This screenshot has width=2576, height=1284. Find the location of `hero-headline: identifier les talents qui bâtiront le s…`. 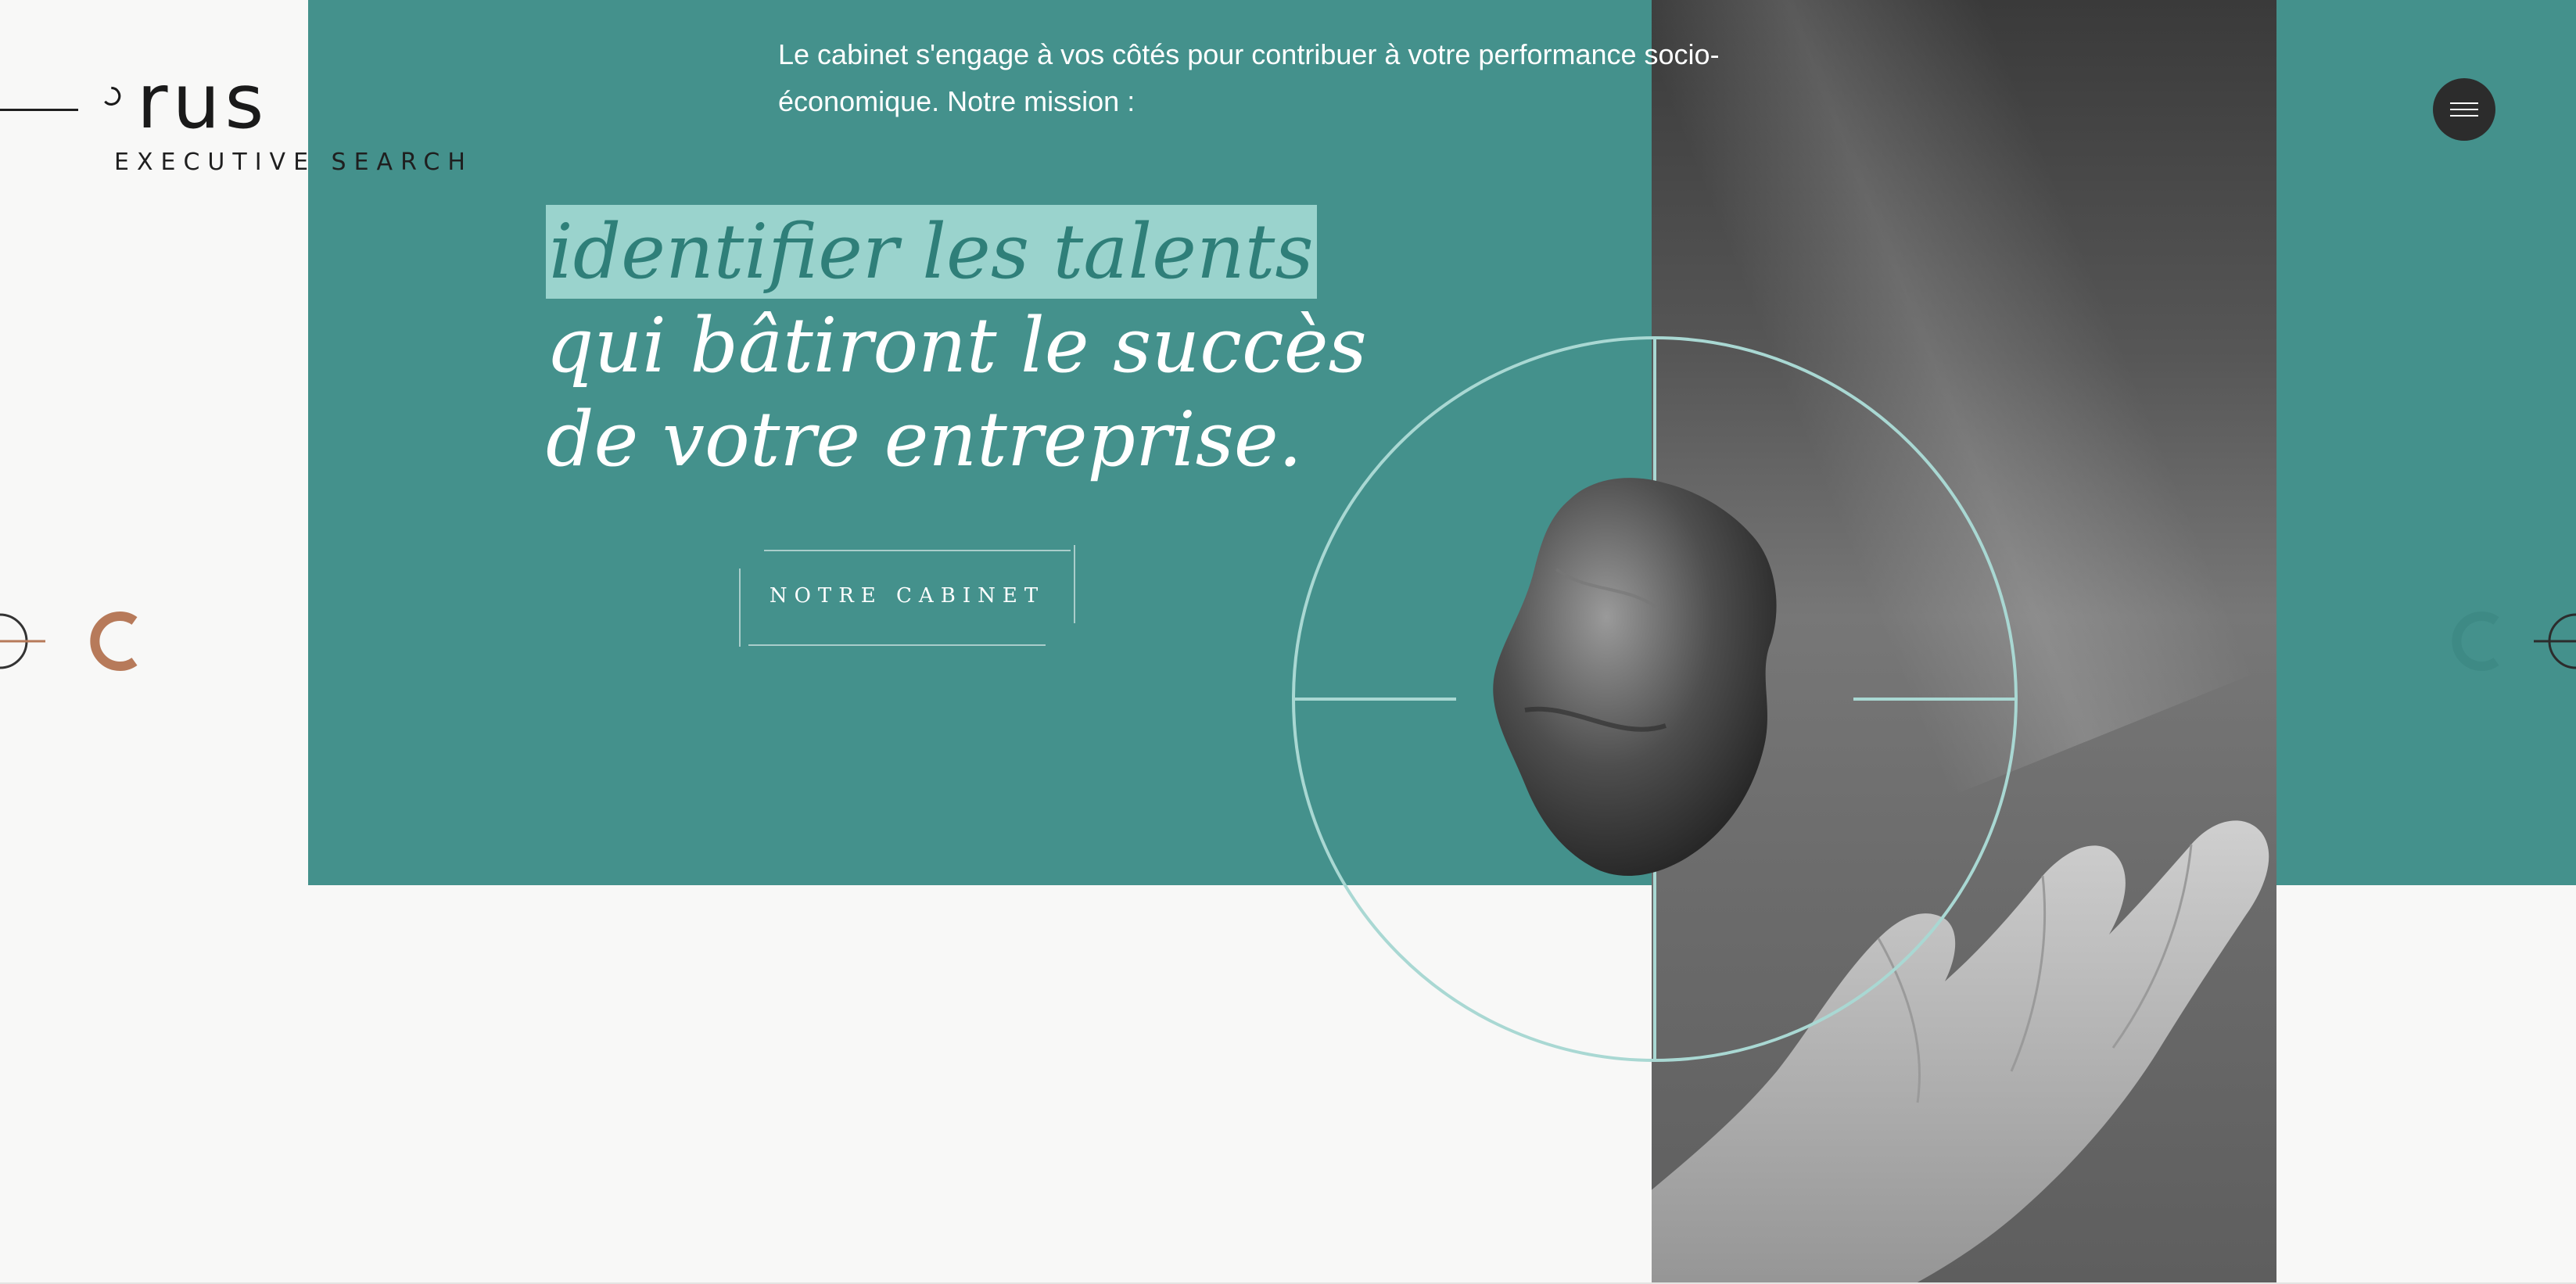

hero-headline: identifier les talents qui bâtiront le s… is located at coordinates (956, 345).